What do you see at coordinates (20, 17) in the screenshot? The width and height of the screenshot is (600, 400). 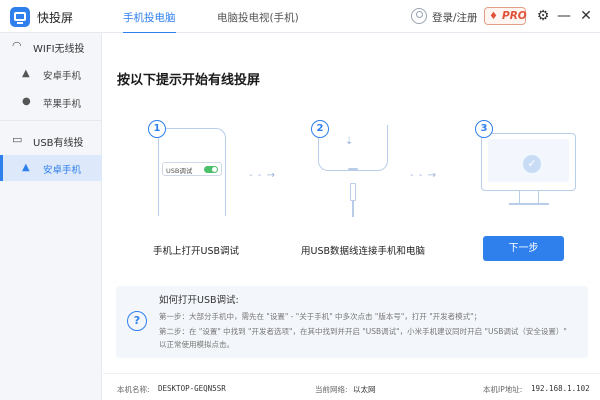 I see `app-logo-icon` at bounding box center [20, 17].